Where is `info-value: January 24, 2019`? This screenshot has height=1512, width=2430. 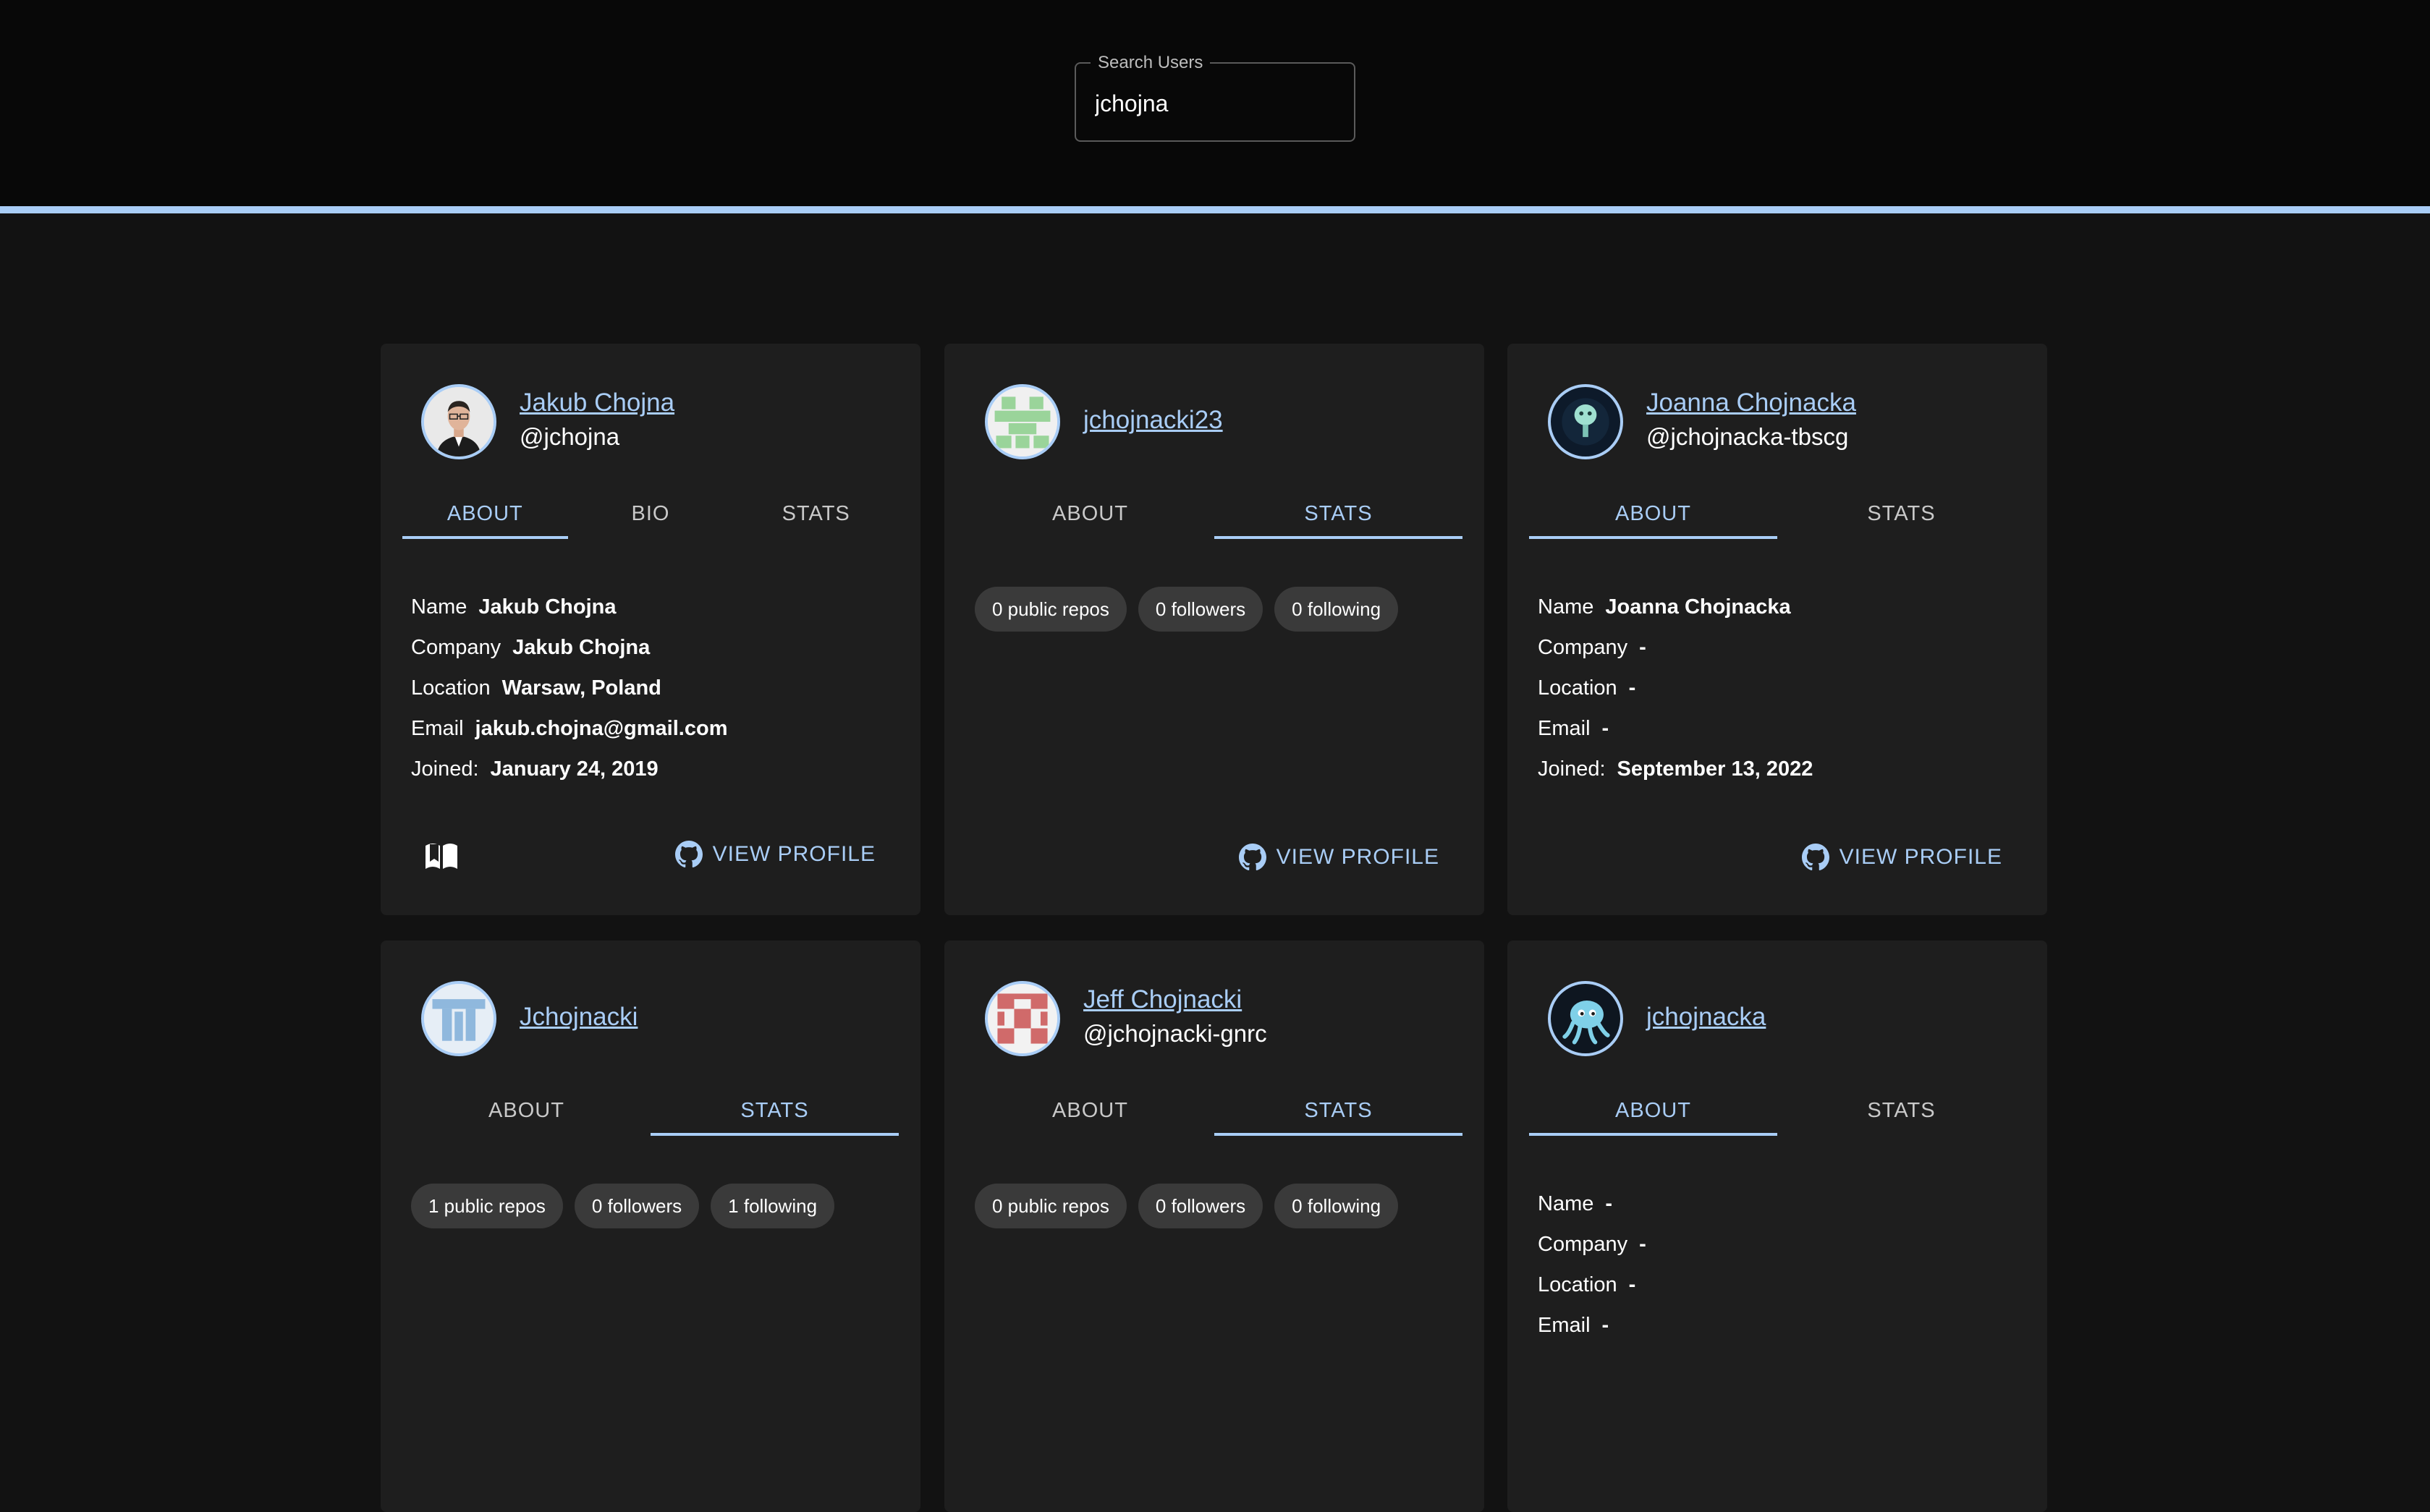
info-value: January 24, 2019 is located at coordinates (574, 769).